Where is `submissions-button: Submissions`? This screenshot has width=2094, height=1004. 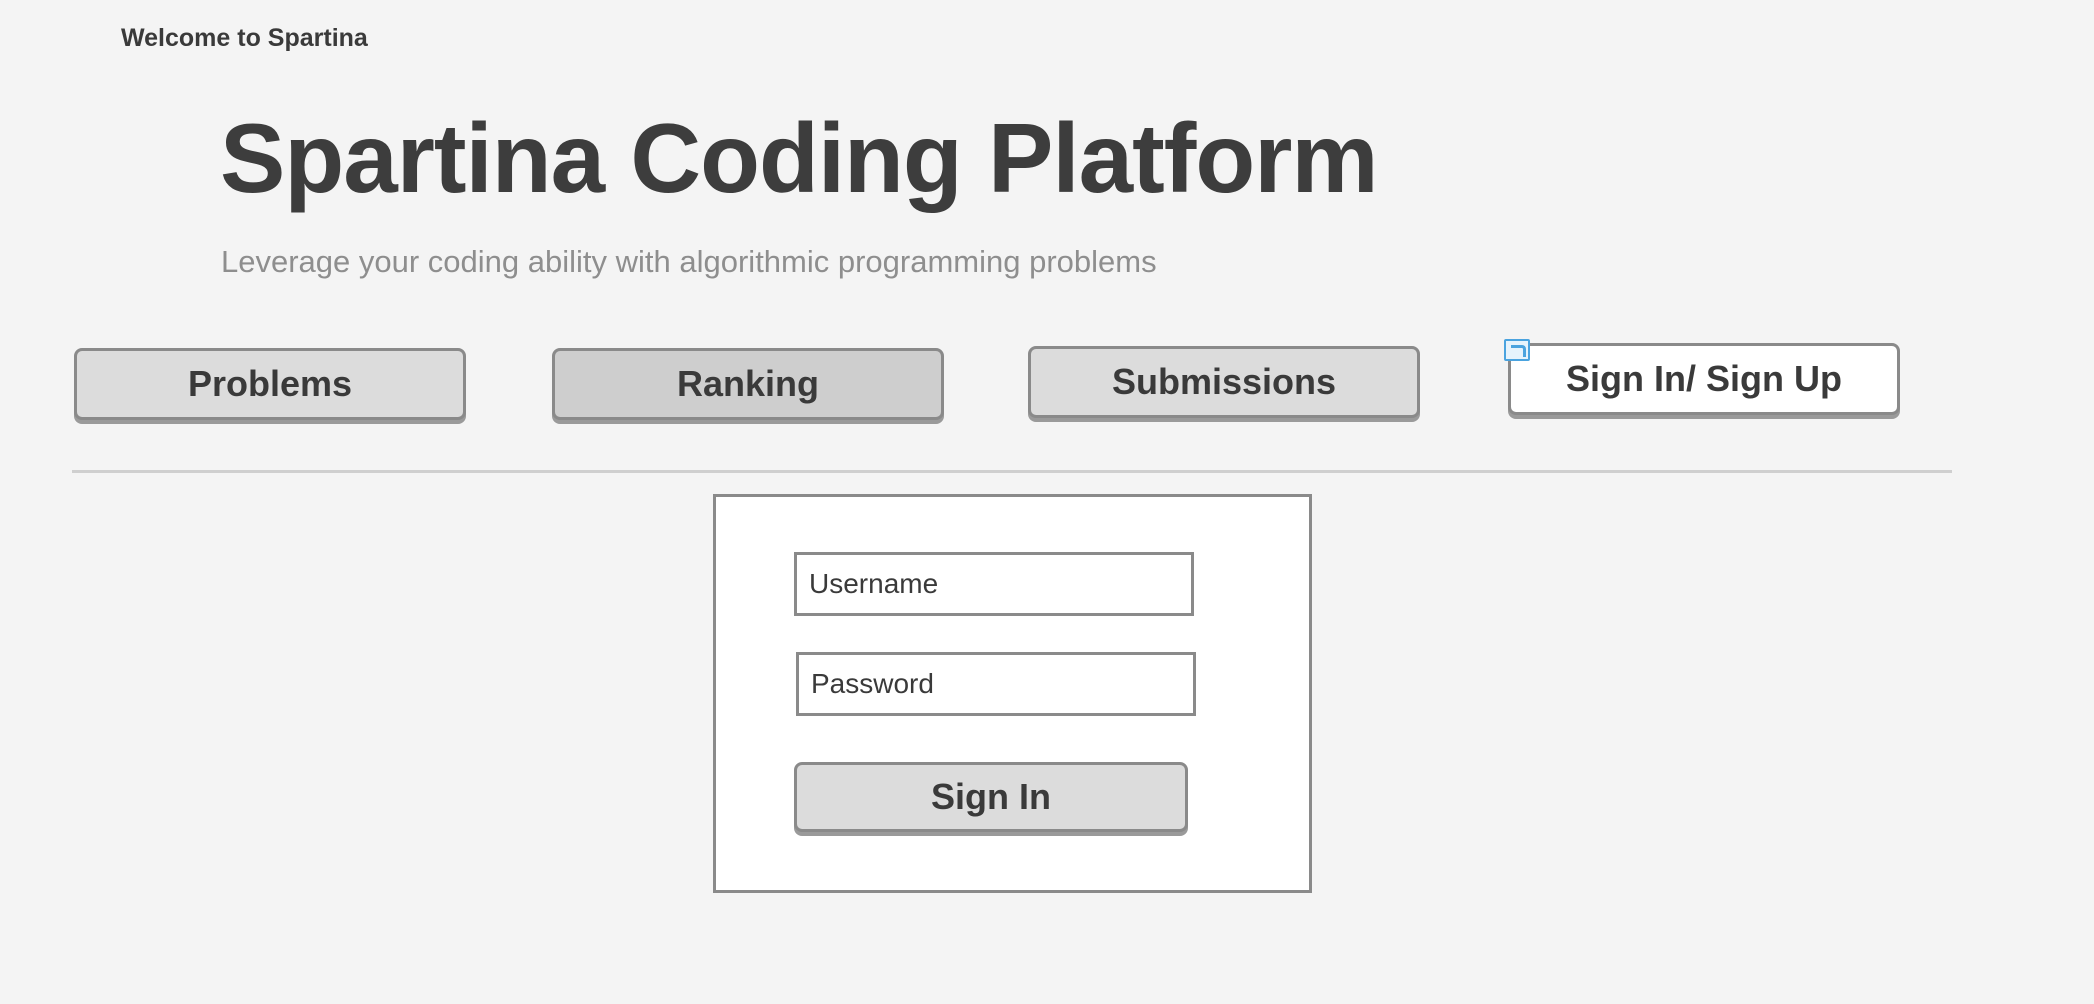
submissions-button: Submissions is located at coordinates (1224, 382).